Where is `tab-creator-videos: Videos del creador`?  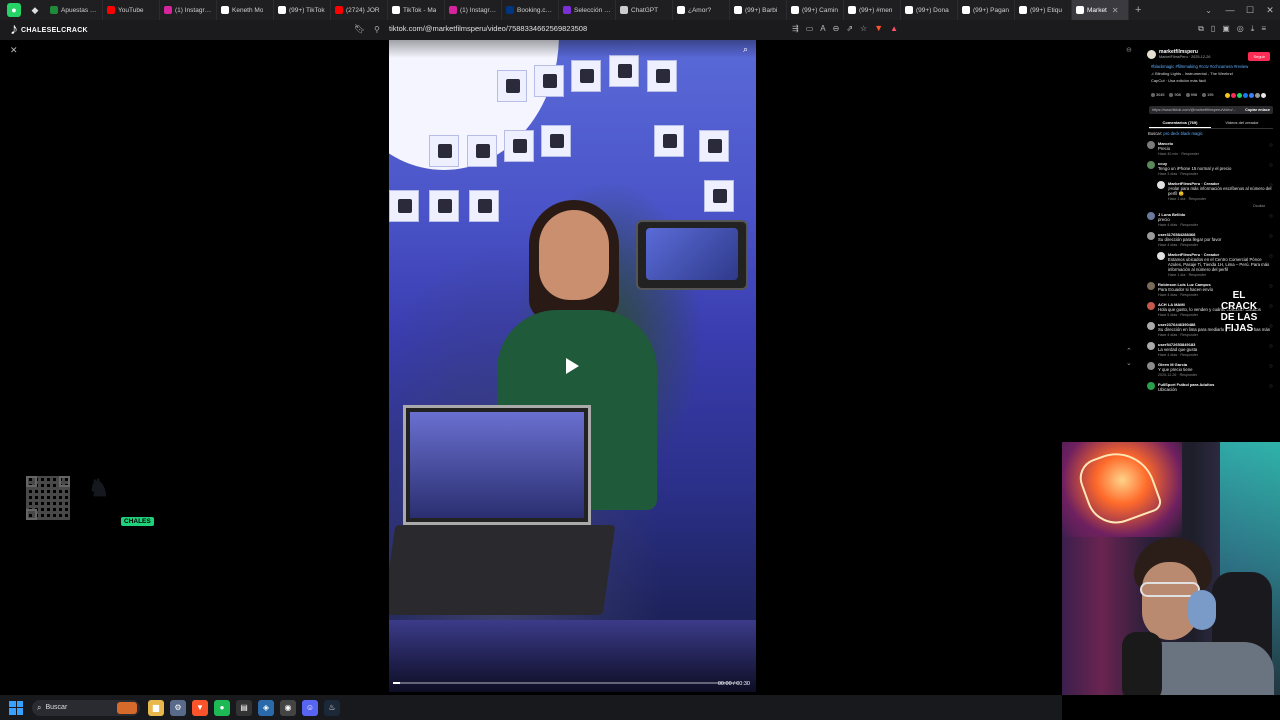
tab-creator-videos: Videos del creador is located at coordinates (1242, 123).